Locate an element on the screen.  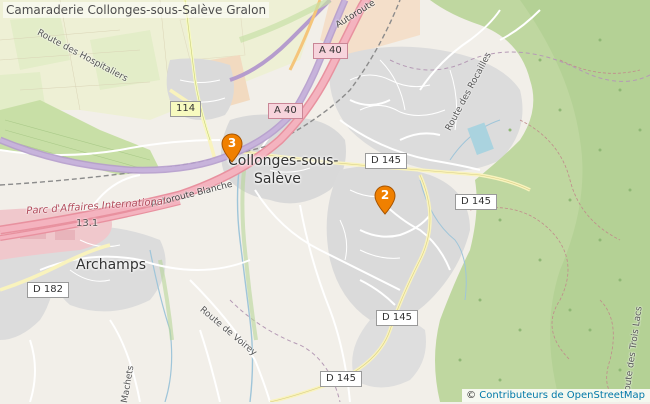
road-shield-114: 114 is located at coordinates (186, 109).